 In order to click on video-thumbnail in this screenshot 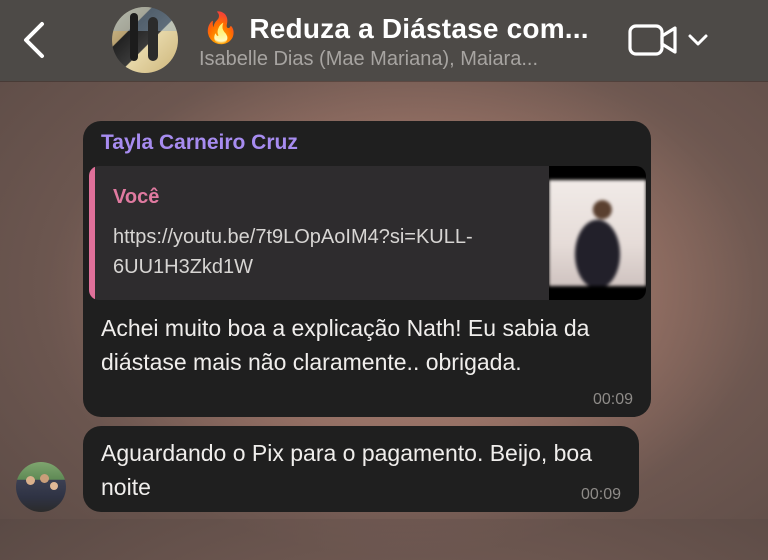, I will do `click(597, 233)`.